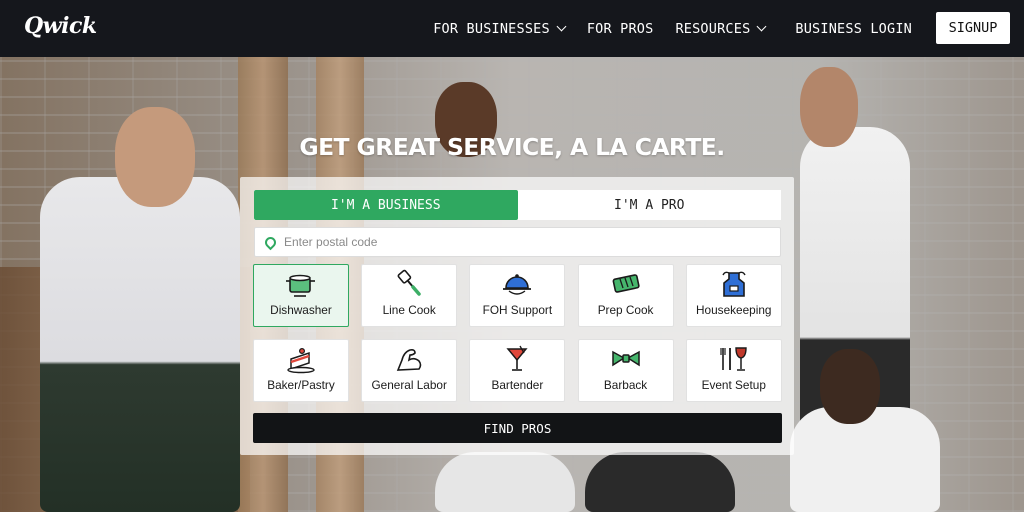  I want to click on utensils-wine-icon, so click(733, 359).